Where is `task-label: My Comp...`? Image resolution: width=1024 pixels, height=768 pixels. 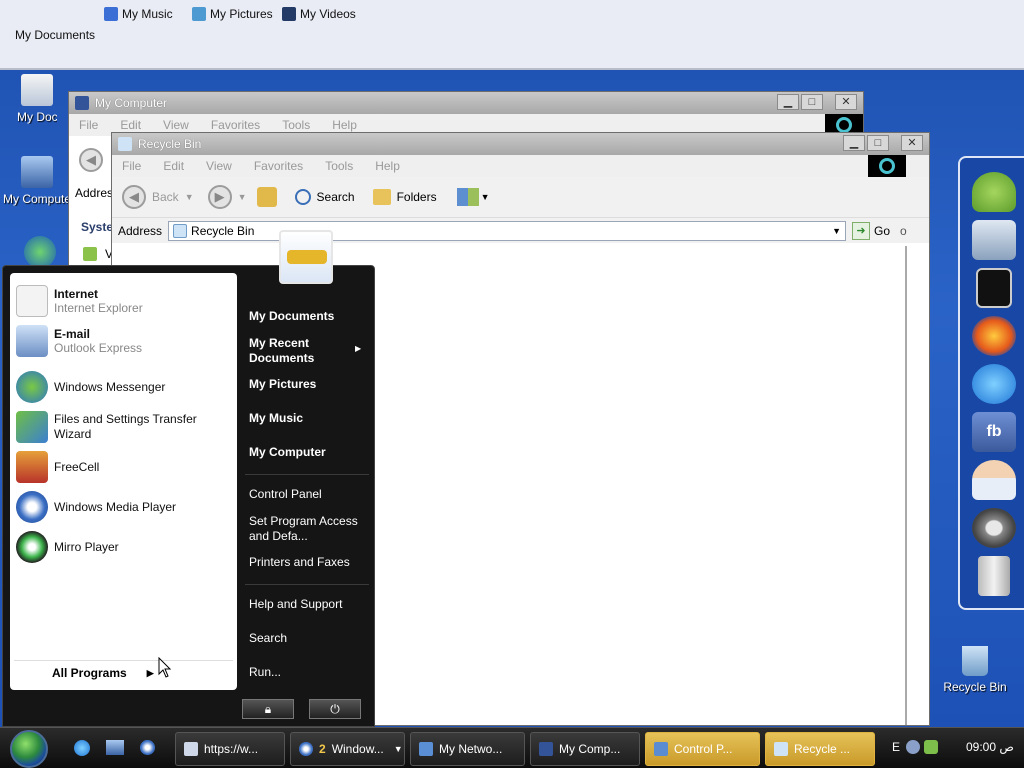 task-label: My Comp... is located at coordinates (590, 749).